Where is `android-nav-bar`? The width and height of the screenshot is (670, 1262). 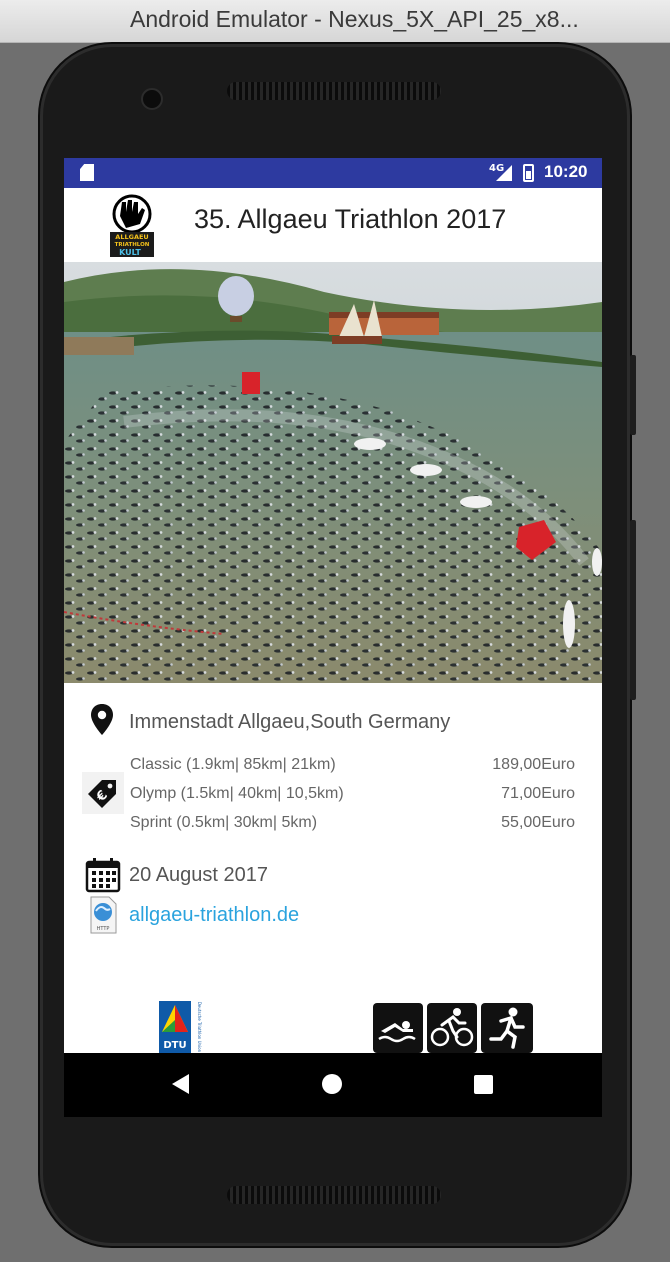
android-nav-bar is located at coordinates (333, 1085).